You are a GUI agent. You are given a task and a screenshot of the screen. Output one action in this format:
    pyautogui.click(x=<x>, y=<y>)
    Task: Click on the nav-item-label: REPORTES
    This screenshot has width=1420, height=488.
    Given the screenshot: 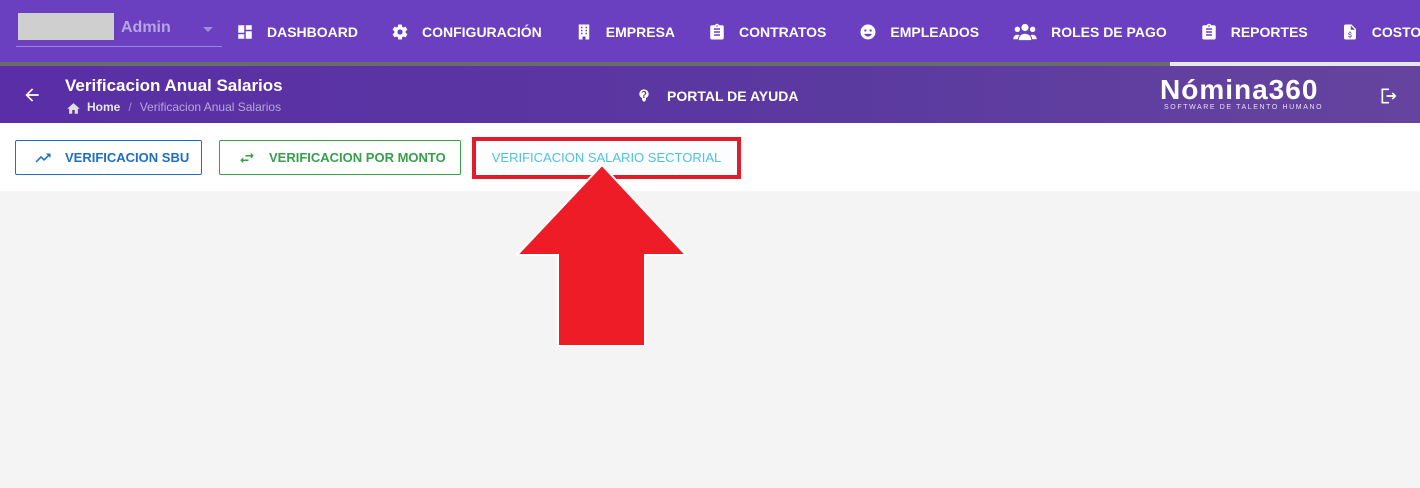 What is the action you would take?
    pyautogui.click(x=1269, y=32)
    